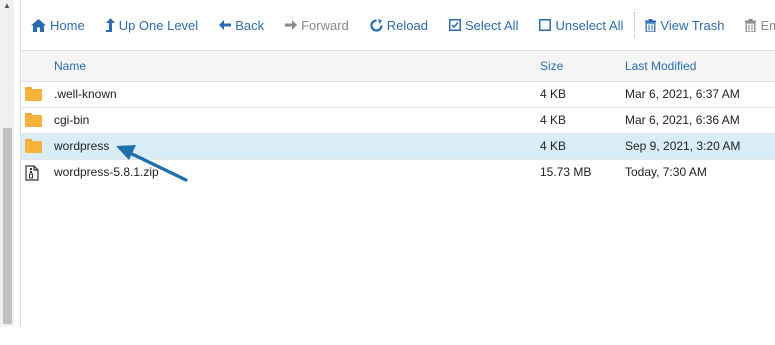 Image resolution: width=775 pixels, height=345 pixels. Describe the element at coordinates (82, 146) in the screenshot. I see `file-name: wordpress` at that location.